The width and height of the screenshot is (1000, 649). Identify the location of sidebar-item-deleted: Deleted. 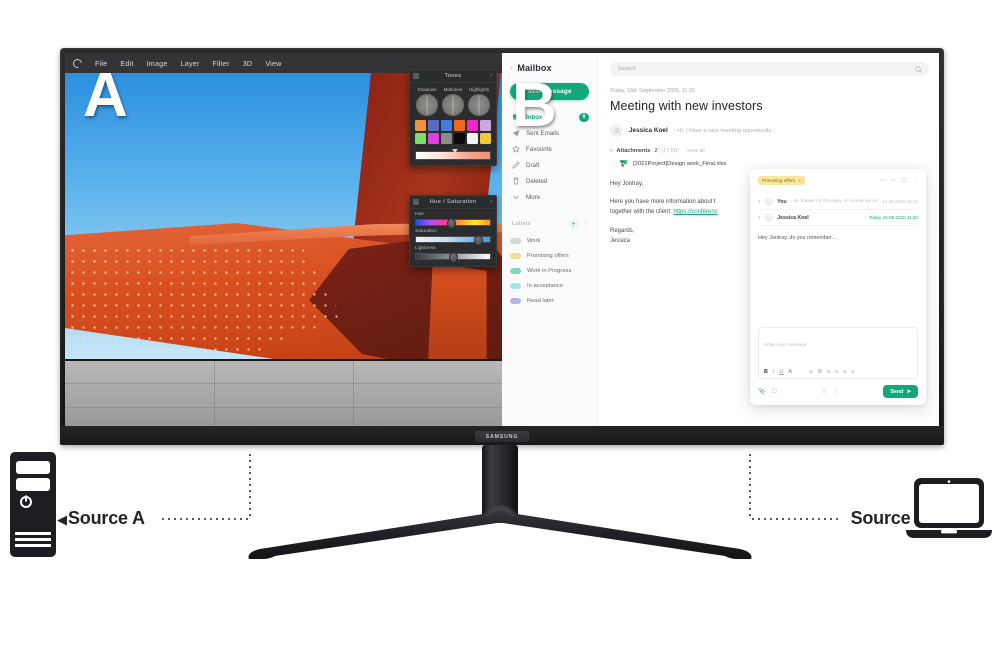
(549, 181).